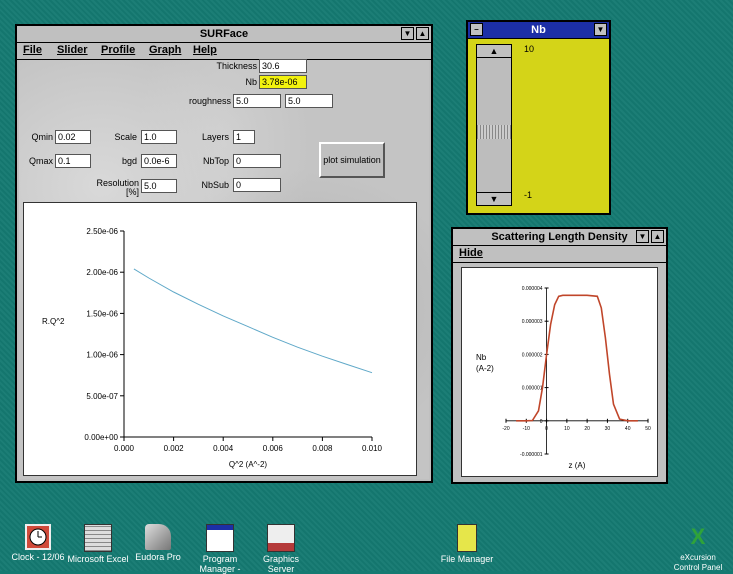 The height and width of the screenshot is (574, 733). I want to click on nbtop-label: NbTop, so click(215, 161).